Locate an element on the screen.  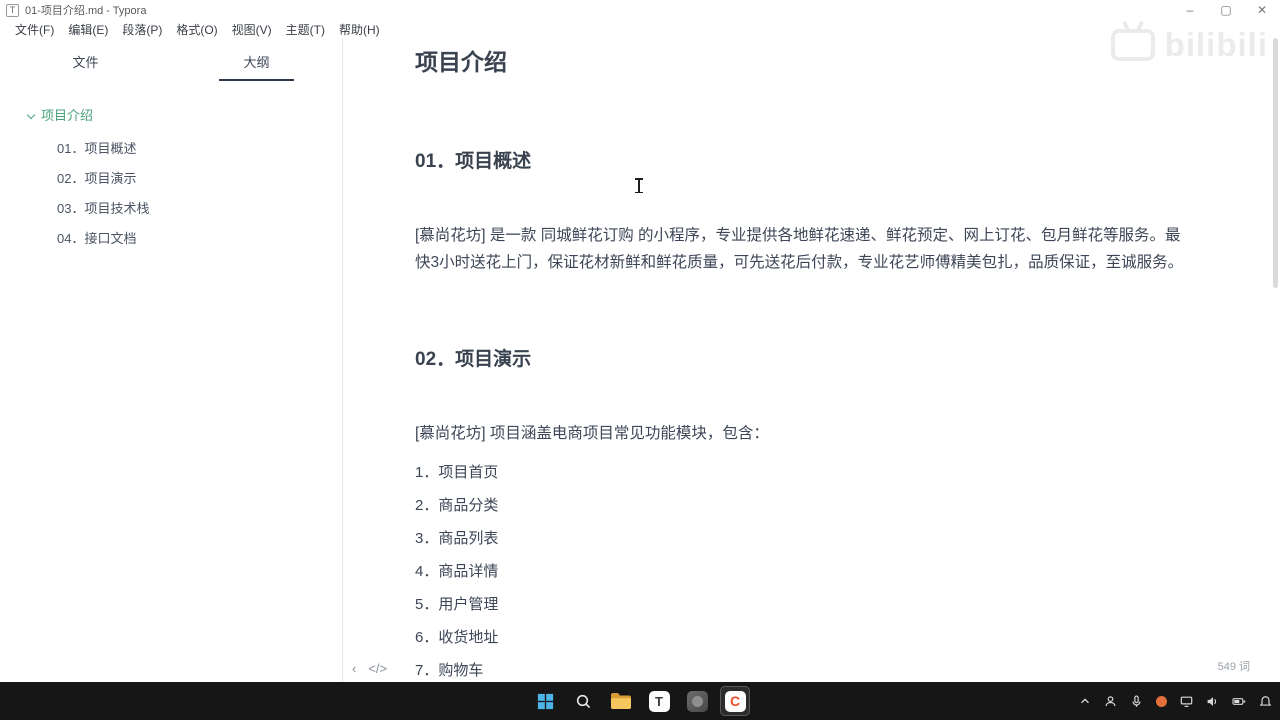
maximize-button: ▢ is located at coordinates (1226, 10).